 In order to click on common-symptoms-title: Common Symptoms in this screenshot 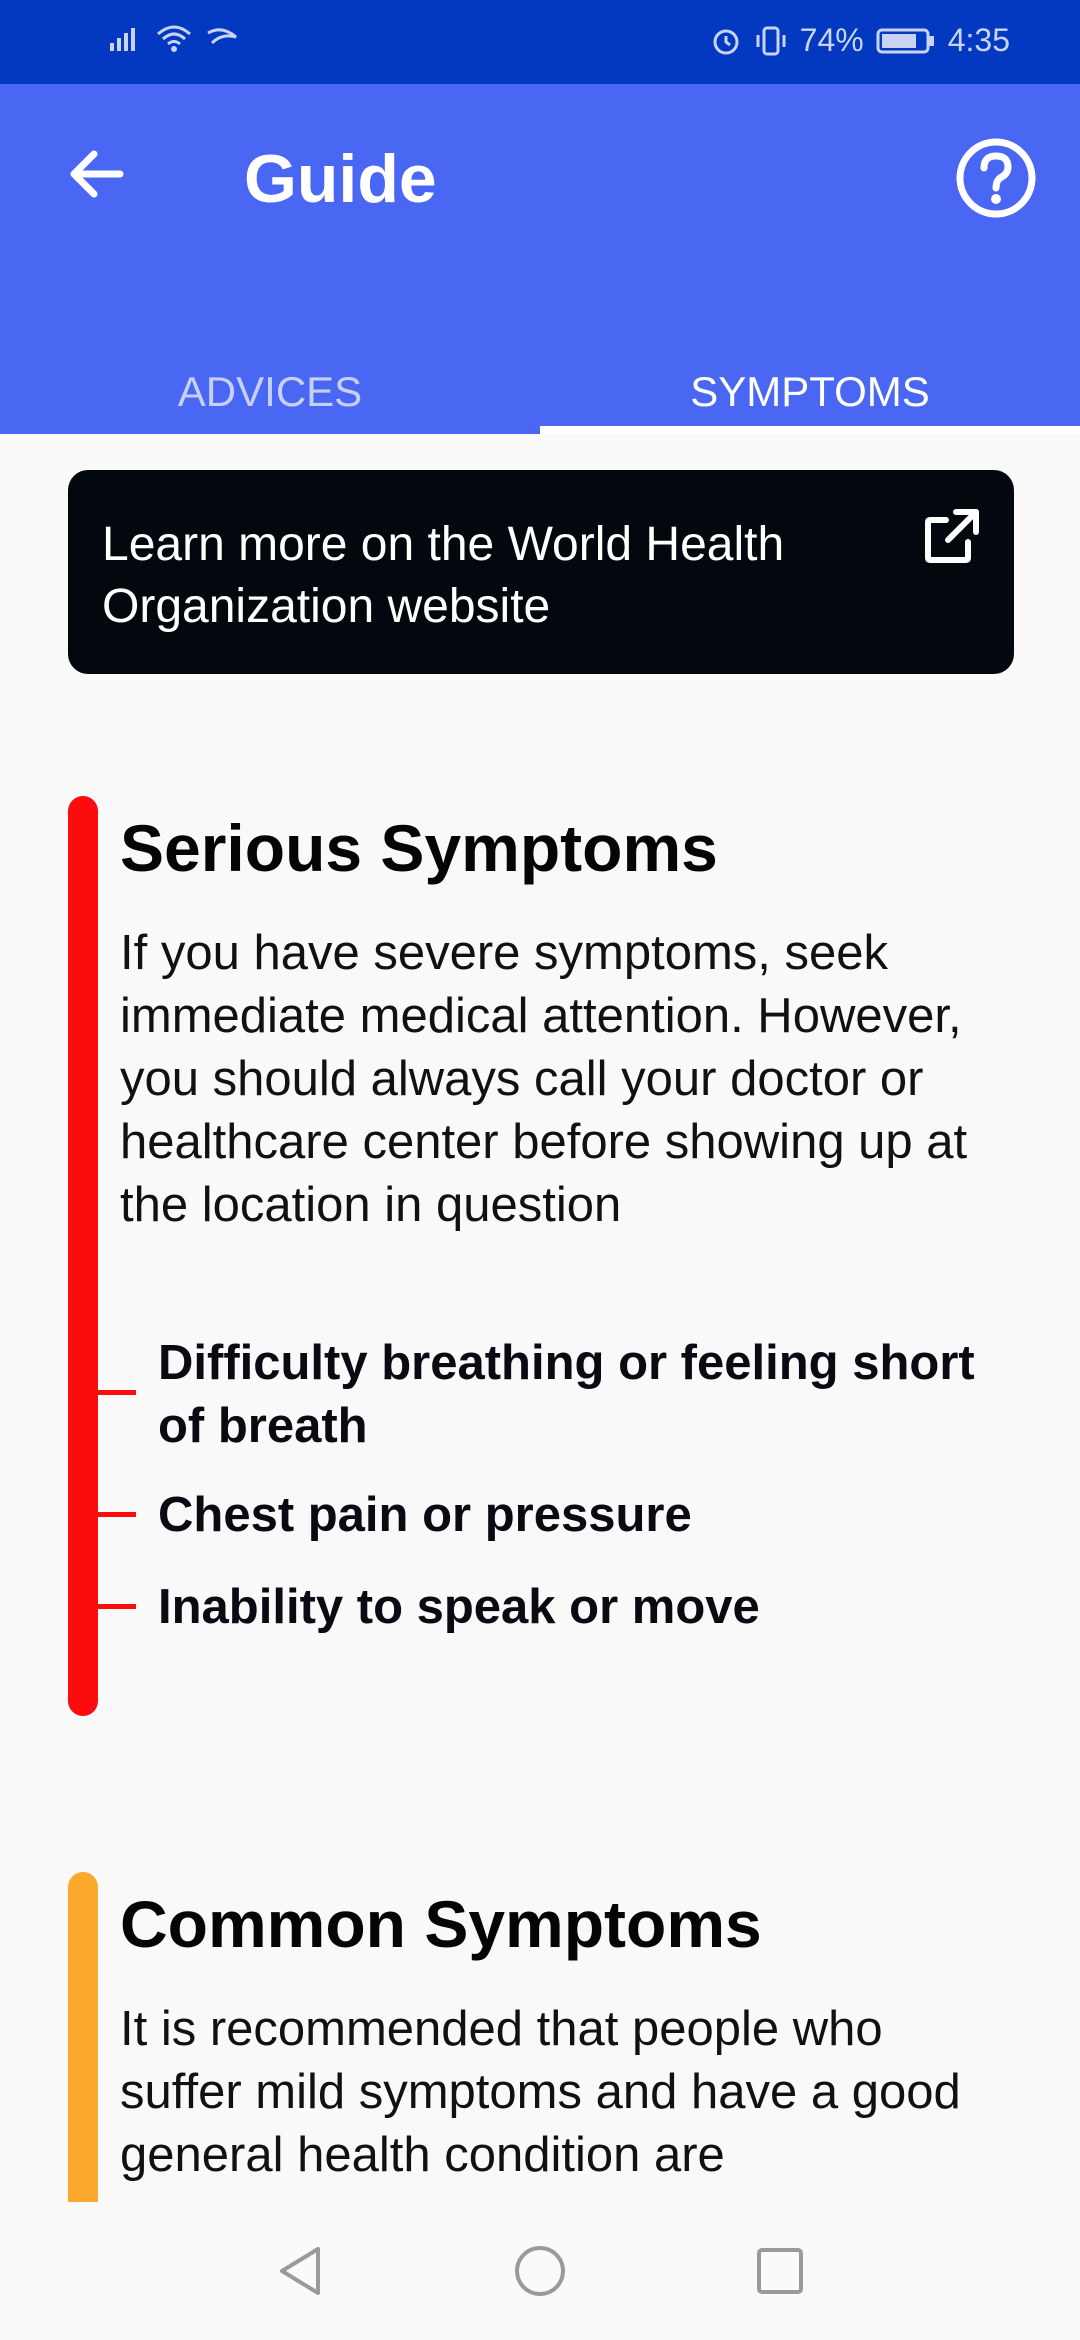, I will do `click(441, 1924)`.